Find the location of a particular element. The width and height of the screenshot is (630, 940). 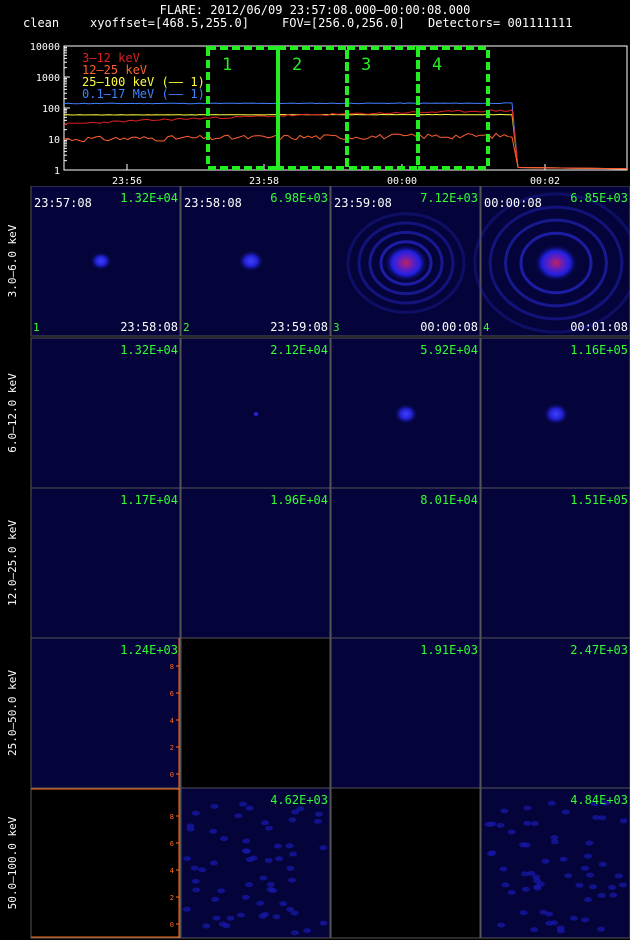

x-tick-label: 00:00 is located at coordinates (402, 181).